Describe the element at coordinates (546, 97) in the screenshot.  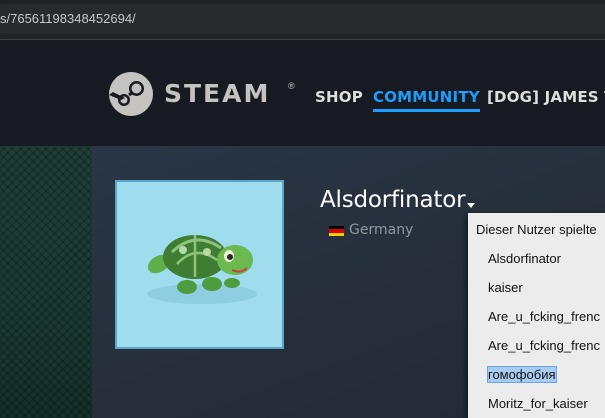
I see `nav-user: [DOG] JAMES T.` at that location.